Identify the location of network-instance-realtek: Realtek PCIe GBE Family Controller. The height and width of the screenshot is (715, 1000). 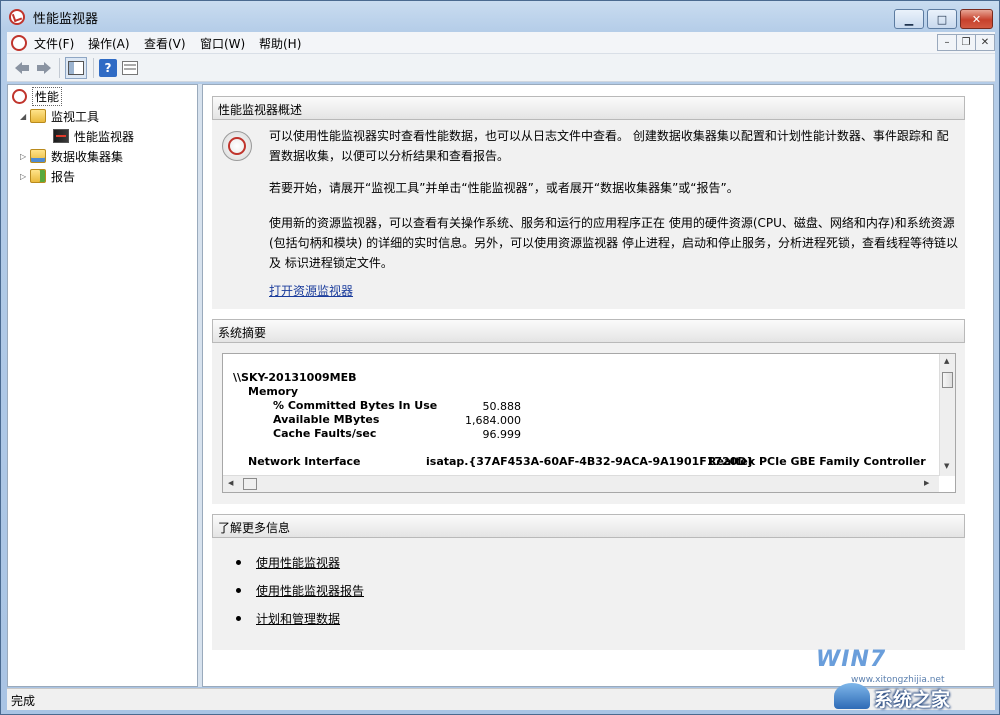
(817, 461).